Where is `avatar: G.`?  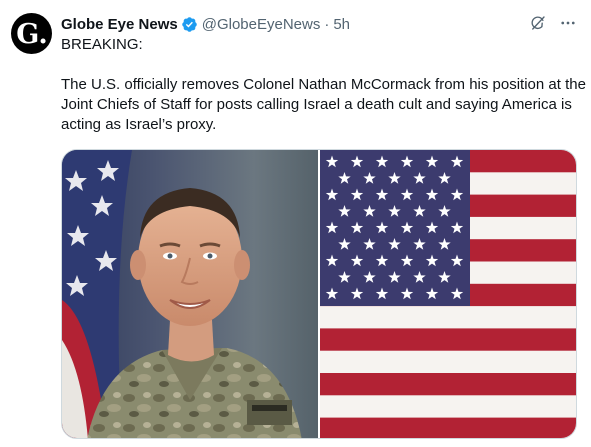 avatar: G. is located at coordinates (31, 33).